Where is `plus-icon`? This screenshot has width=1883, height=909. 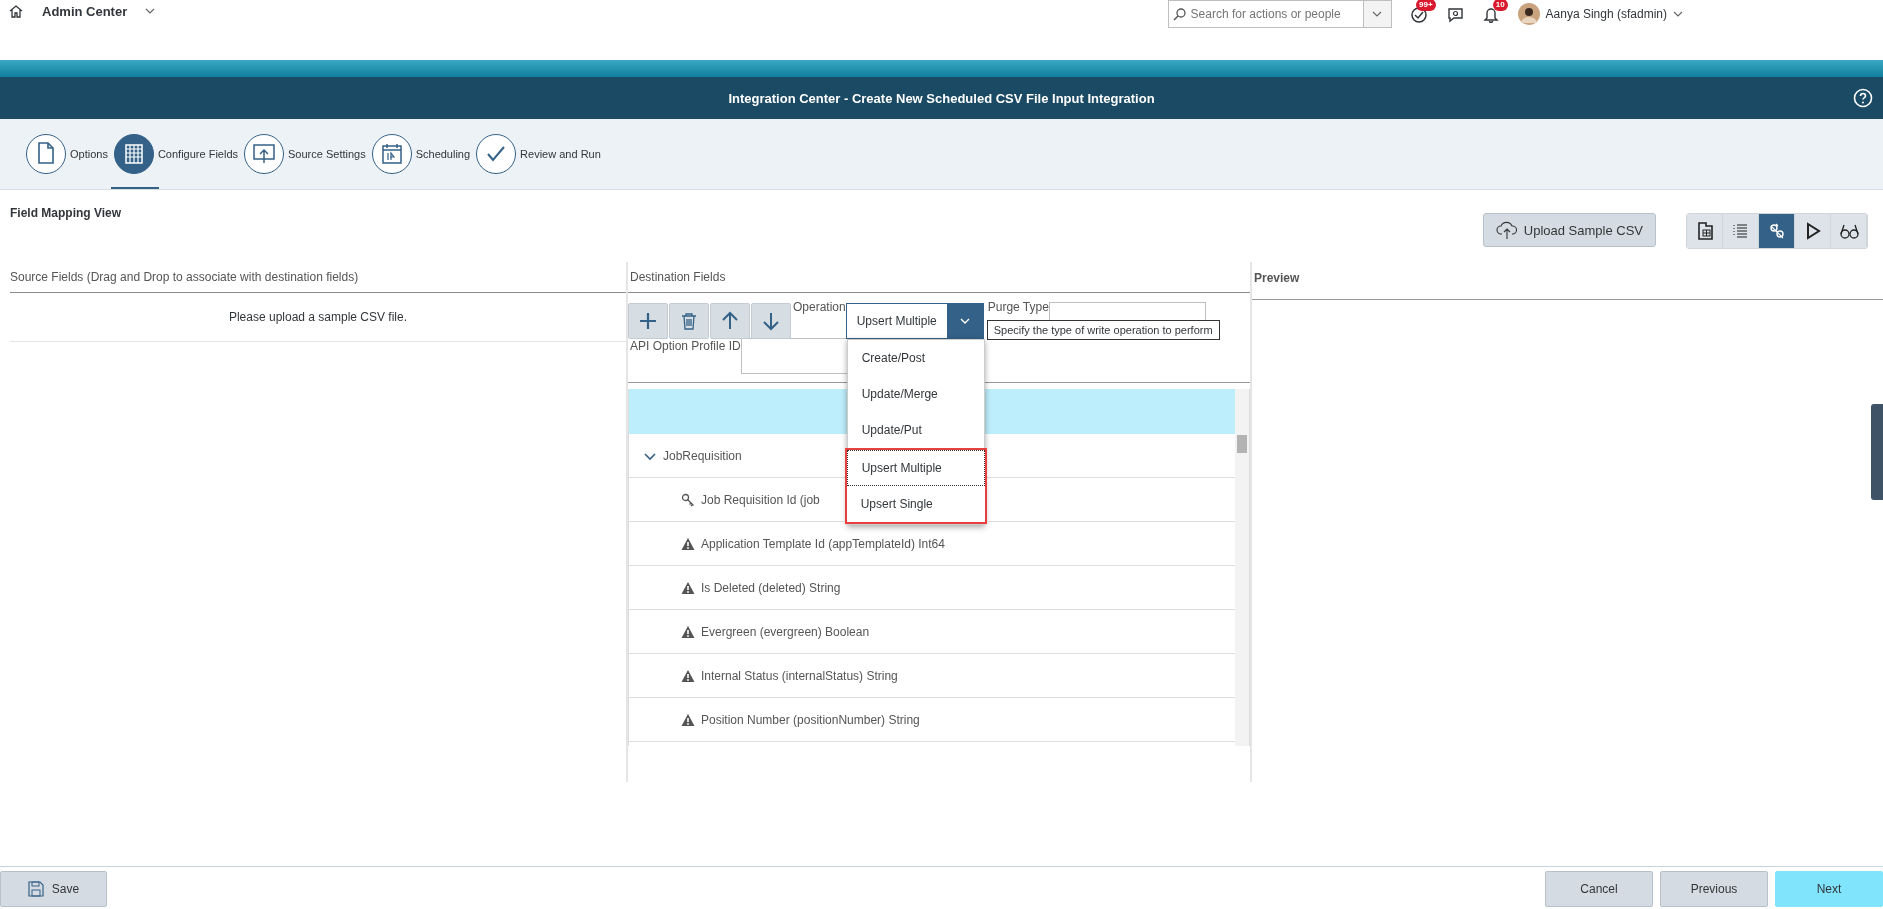 plus-icon is located at coordinates (648, 321).